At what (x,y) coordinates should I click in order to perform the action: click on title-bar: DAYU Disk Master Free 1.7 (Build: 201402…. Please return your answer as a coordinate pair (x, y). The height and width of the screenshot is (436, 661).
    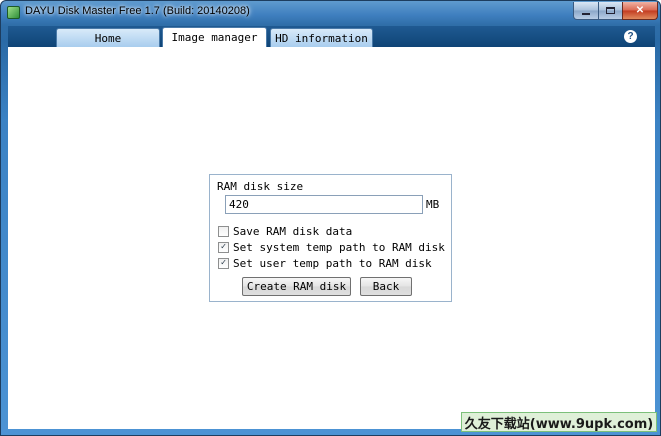
    Looking at the image, I should click on (330, 12).